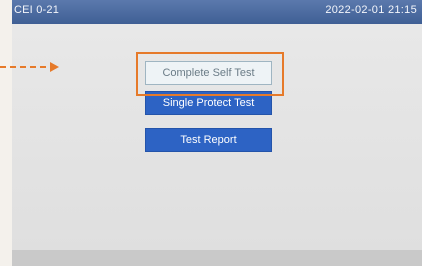  Describe the element at coordinates (210, 74) in the screenshot. I see `highlight-box` at that location.